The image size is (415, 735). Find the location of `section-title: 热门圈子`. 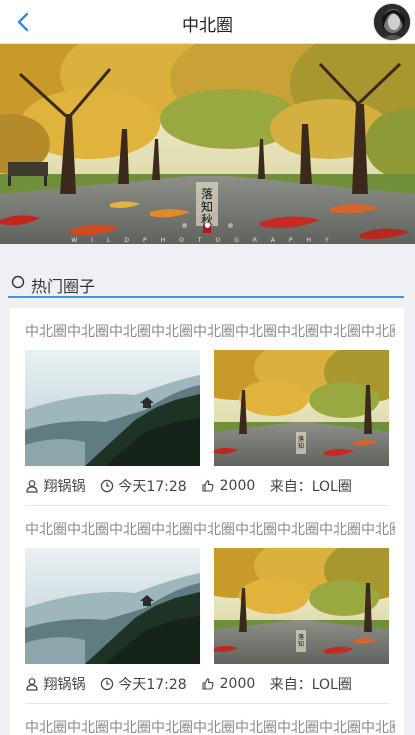

section-title: 热门圈子 is located at coordinates (63, 286).